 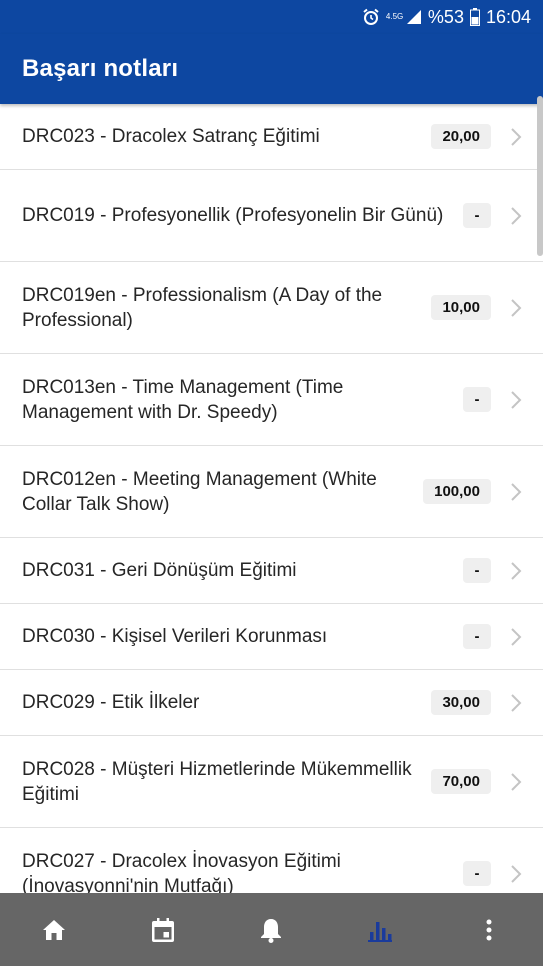 What do you see at coordinates (508, 16) in the screenshot?
I see `clock: 16:04` at bounding box center [508, 16].